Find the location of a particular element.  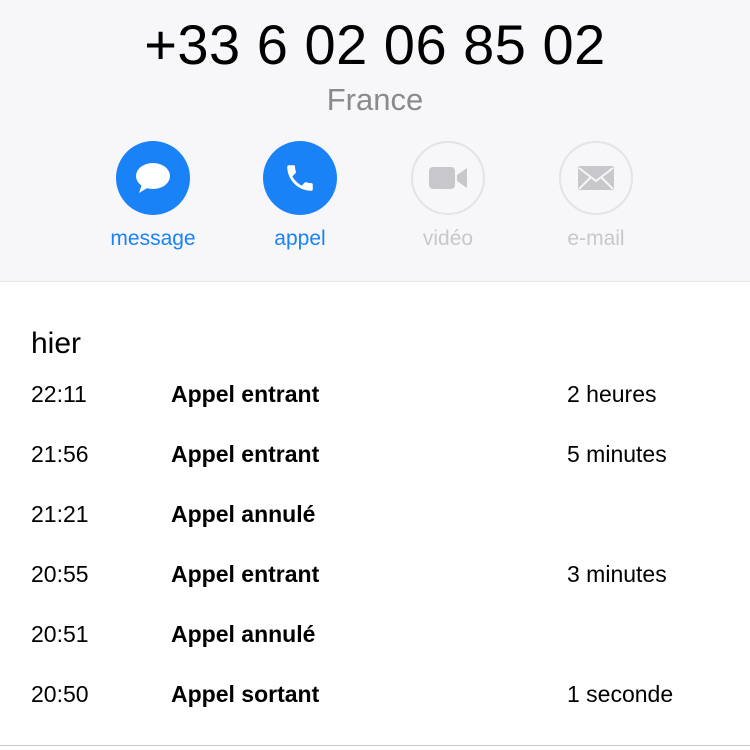

call-button: appel is located at coordinates (300, 196).